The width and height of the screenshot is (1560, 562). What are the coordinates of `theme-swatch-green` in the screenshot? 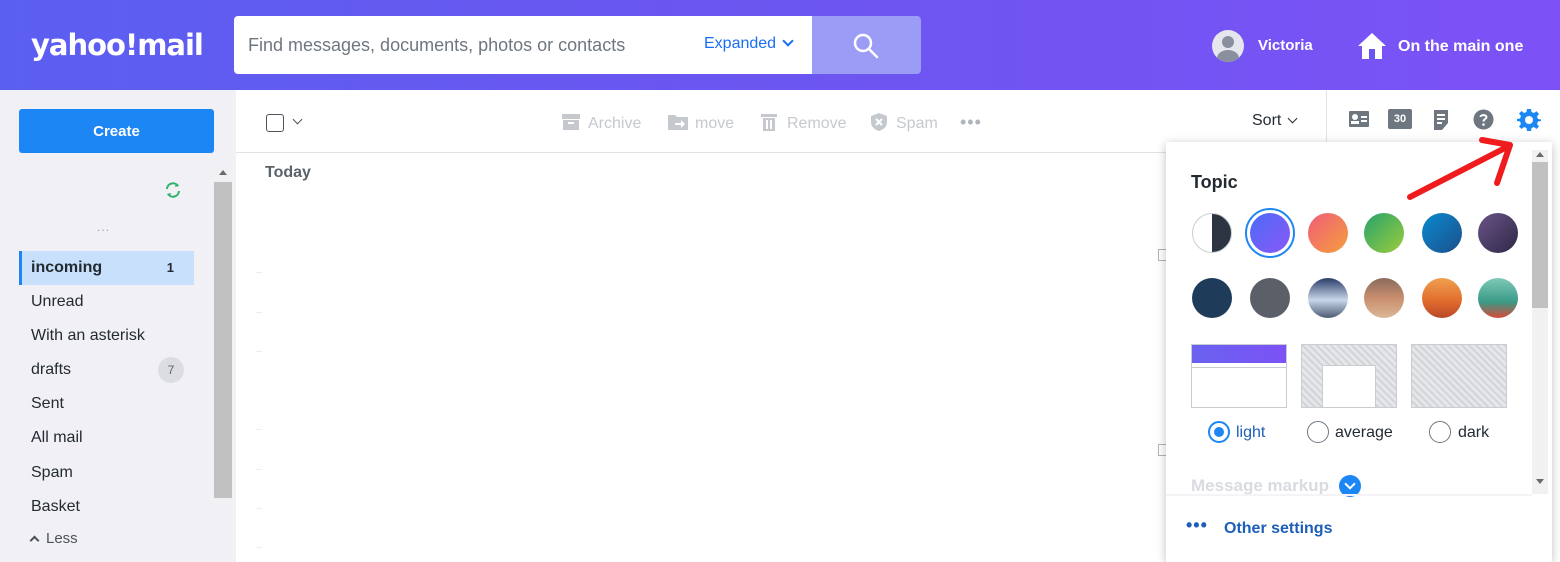 It's located at (1384, 233).